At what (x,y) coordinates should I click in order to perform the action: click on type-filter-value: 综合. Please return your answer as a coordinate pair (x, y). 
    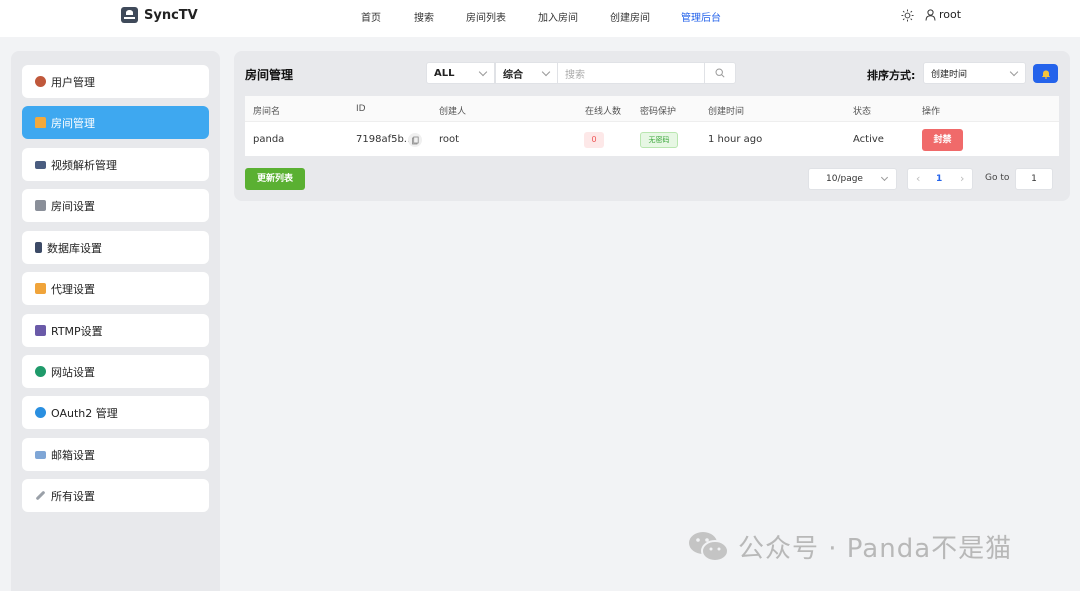
    Looking at the image, I should click on (513, 75).